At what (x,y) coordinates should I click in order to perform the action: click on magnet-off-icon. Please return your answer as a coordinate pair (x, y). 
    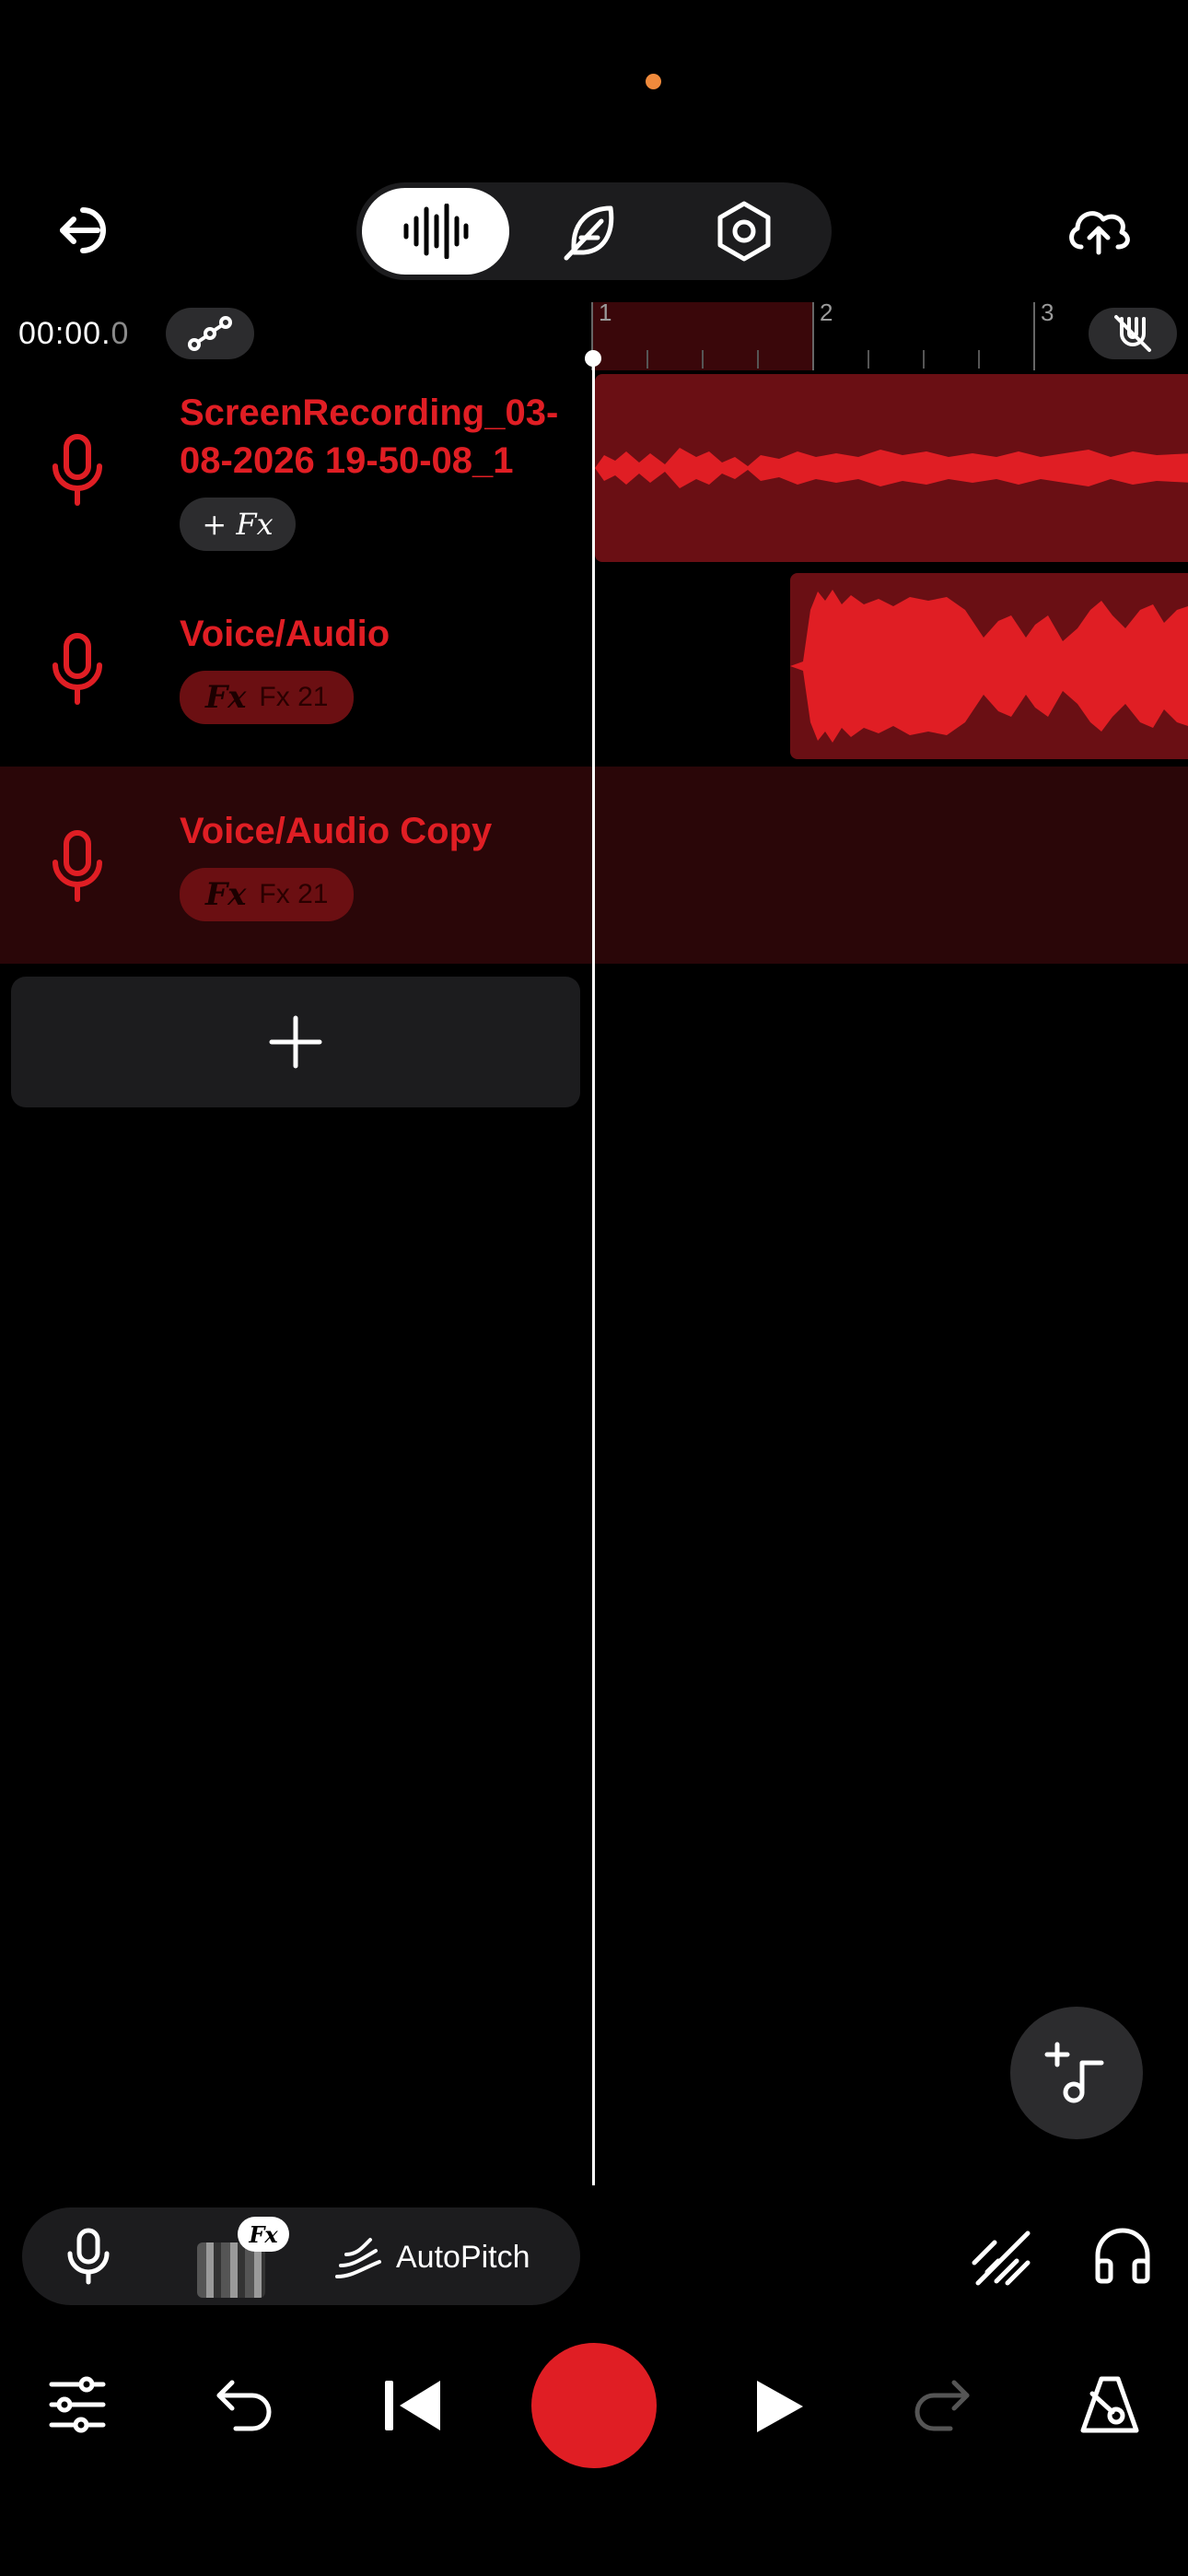
    Looking at the image, I should click on (1132, 333).